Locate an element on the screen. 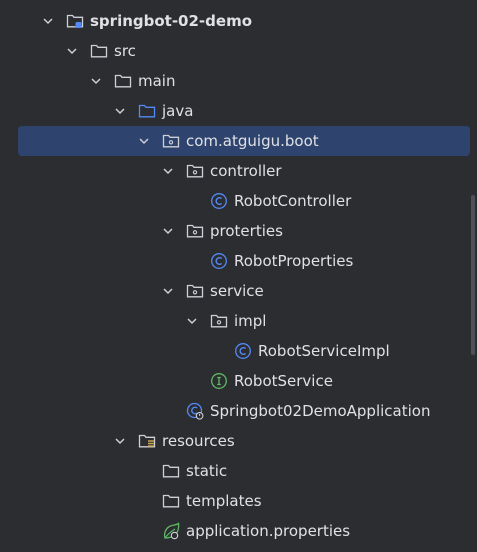 This screenshot has height=552, width=477. tree-node-label: RobotProperties is located at coordinates (294, 261).